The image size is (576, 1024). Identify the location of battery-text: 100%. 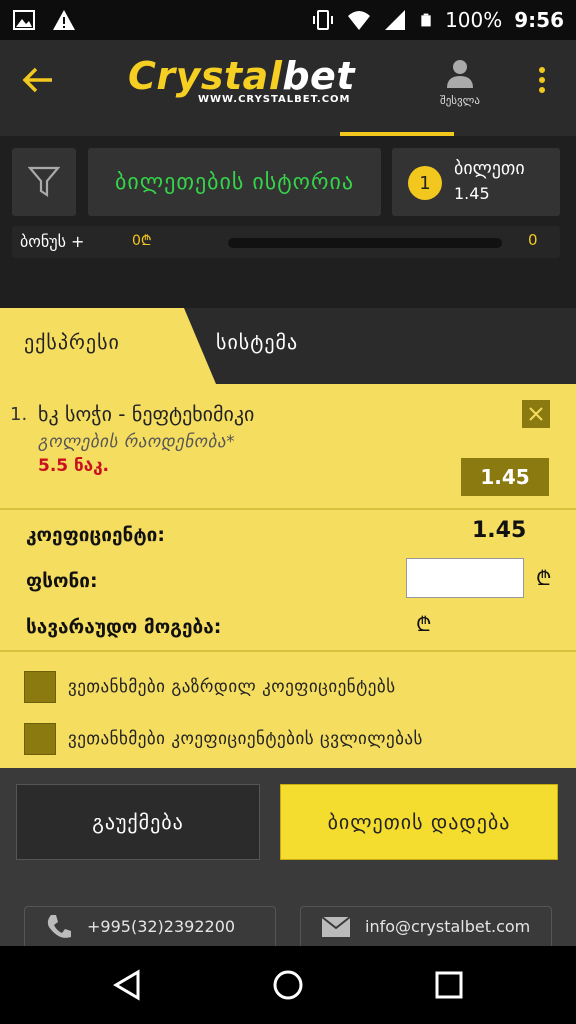
(474, 20).